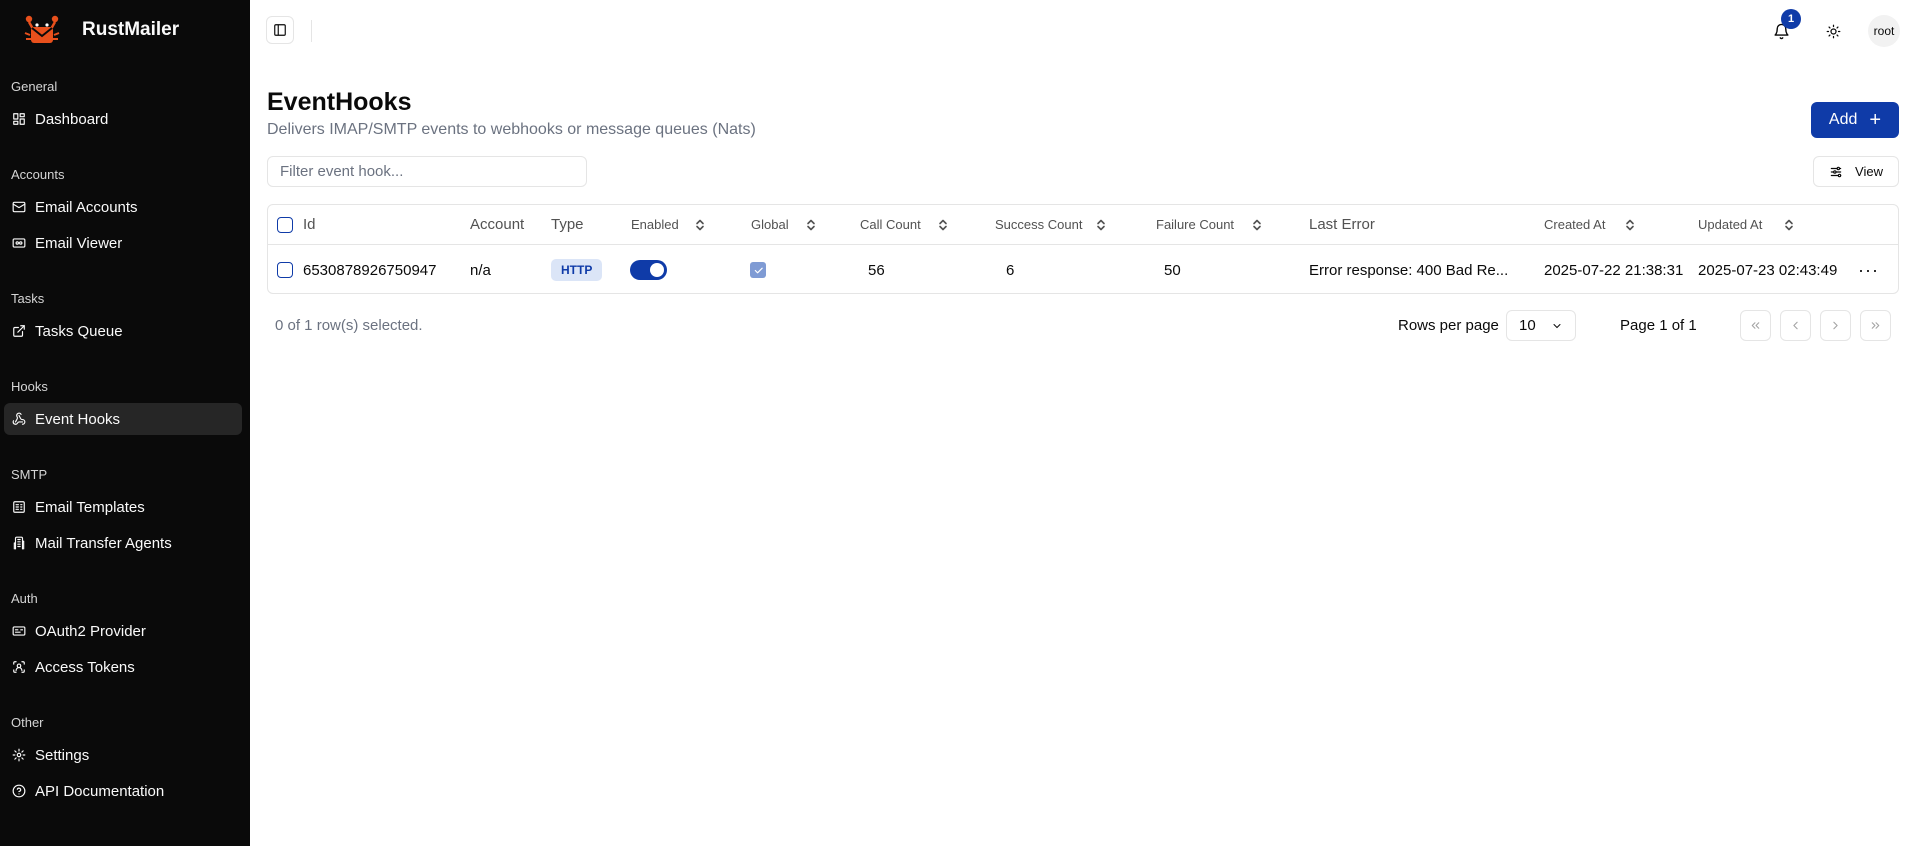  I want to click on row-select-checkbox, so click(285, 270).